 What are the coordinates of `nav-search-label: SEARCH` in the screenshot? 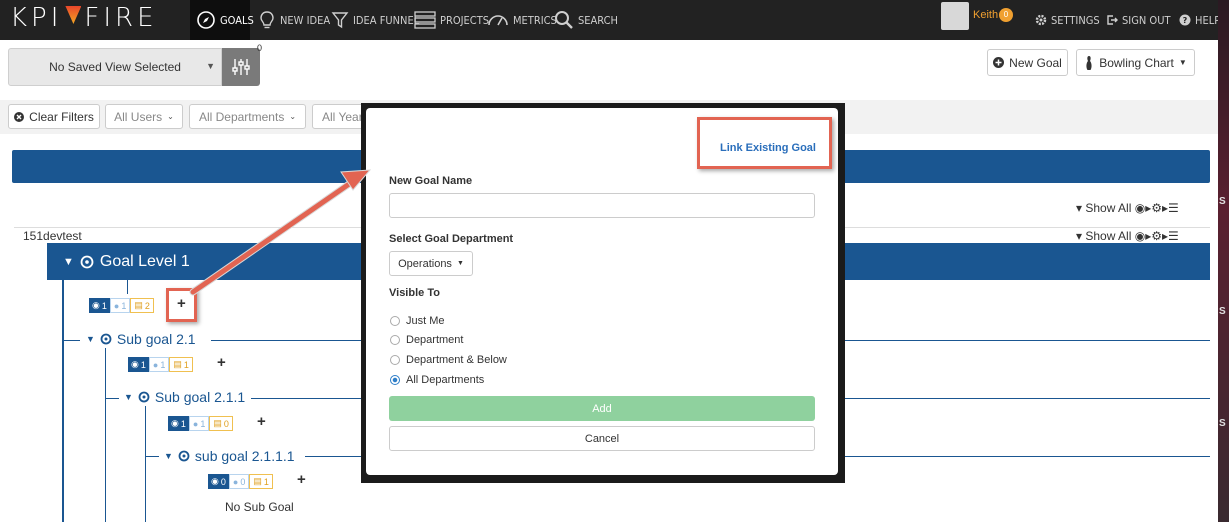 It's located at (598, 20).